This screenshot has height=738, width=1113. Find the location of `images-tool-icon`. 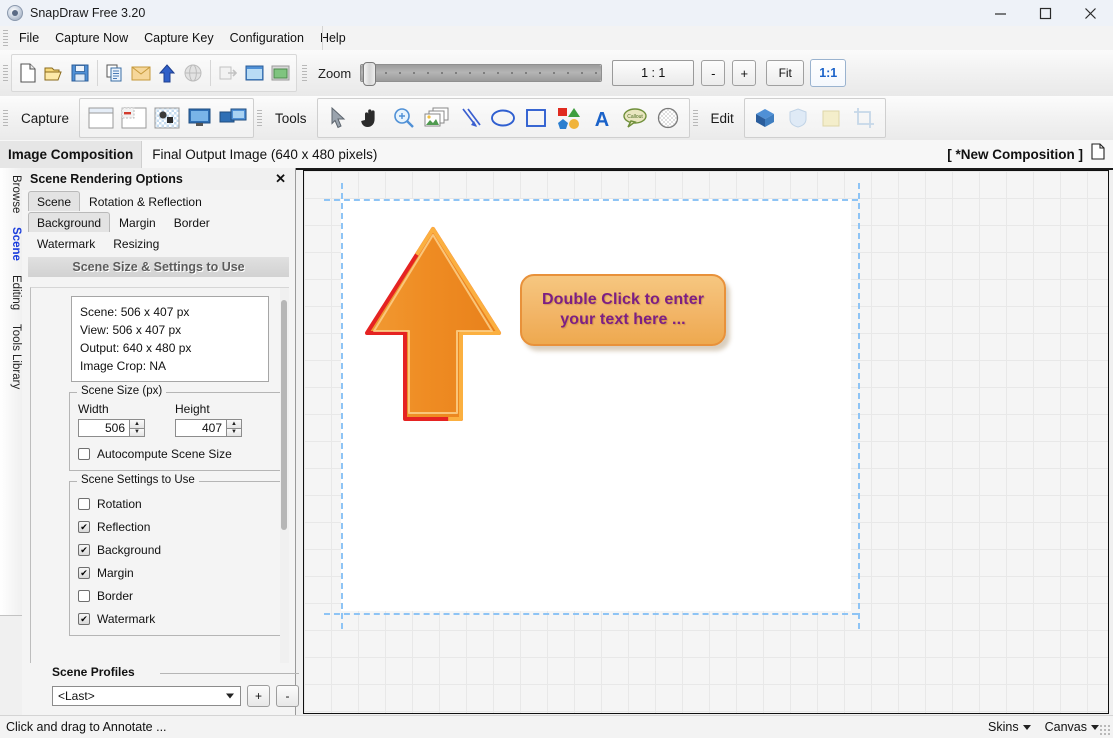

images-tool-icon is located at coordinates (437, 118).